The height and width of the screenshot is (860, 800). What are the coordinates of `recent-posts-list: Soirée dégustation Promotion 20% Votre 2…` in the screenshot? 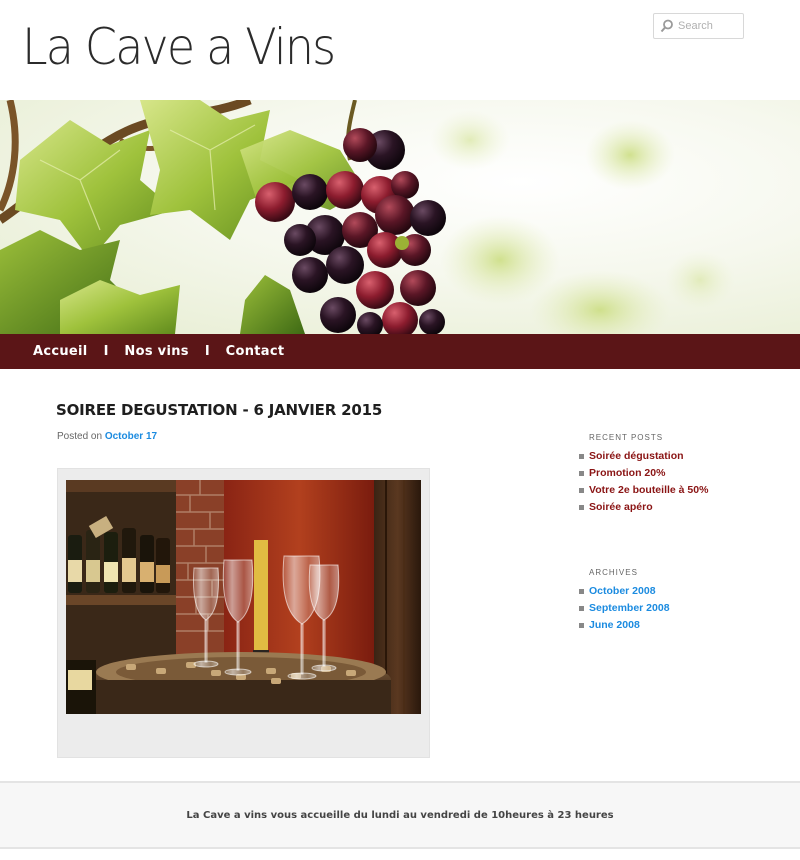 It's located at (643, 482).